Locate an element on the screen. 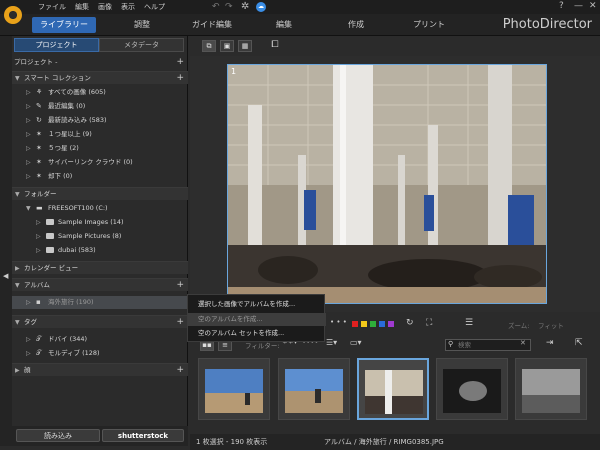  search-input is located at coordinates (488, 345).